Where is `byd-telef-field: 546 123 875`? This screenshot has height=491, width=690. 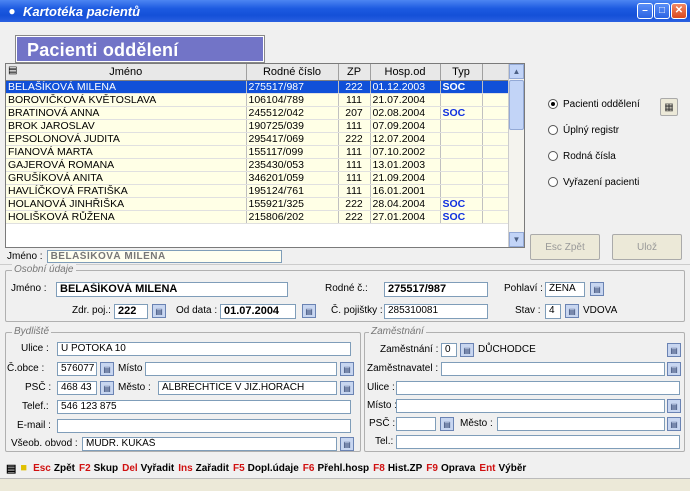 byd-telef-field: 546 123 875 is located at coordinates (204, 407).